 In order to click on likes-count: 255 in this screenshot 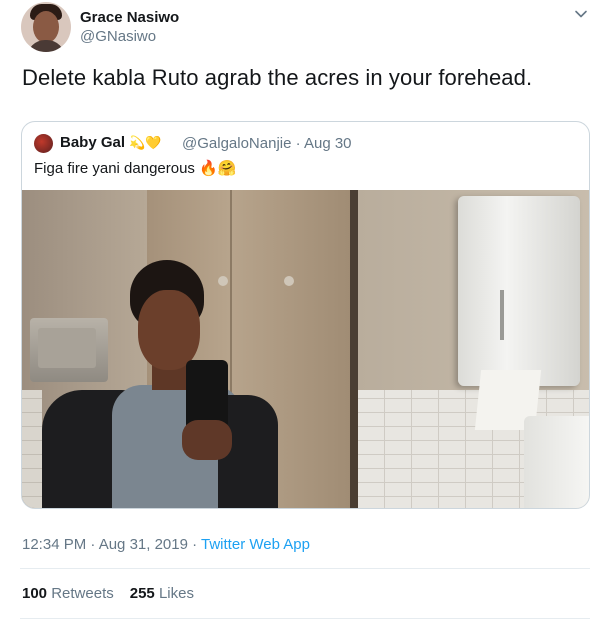, I will do `click(142, 593)`.